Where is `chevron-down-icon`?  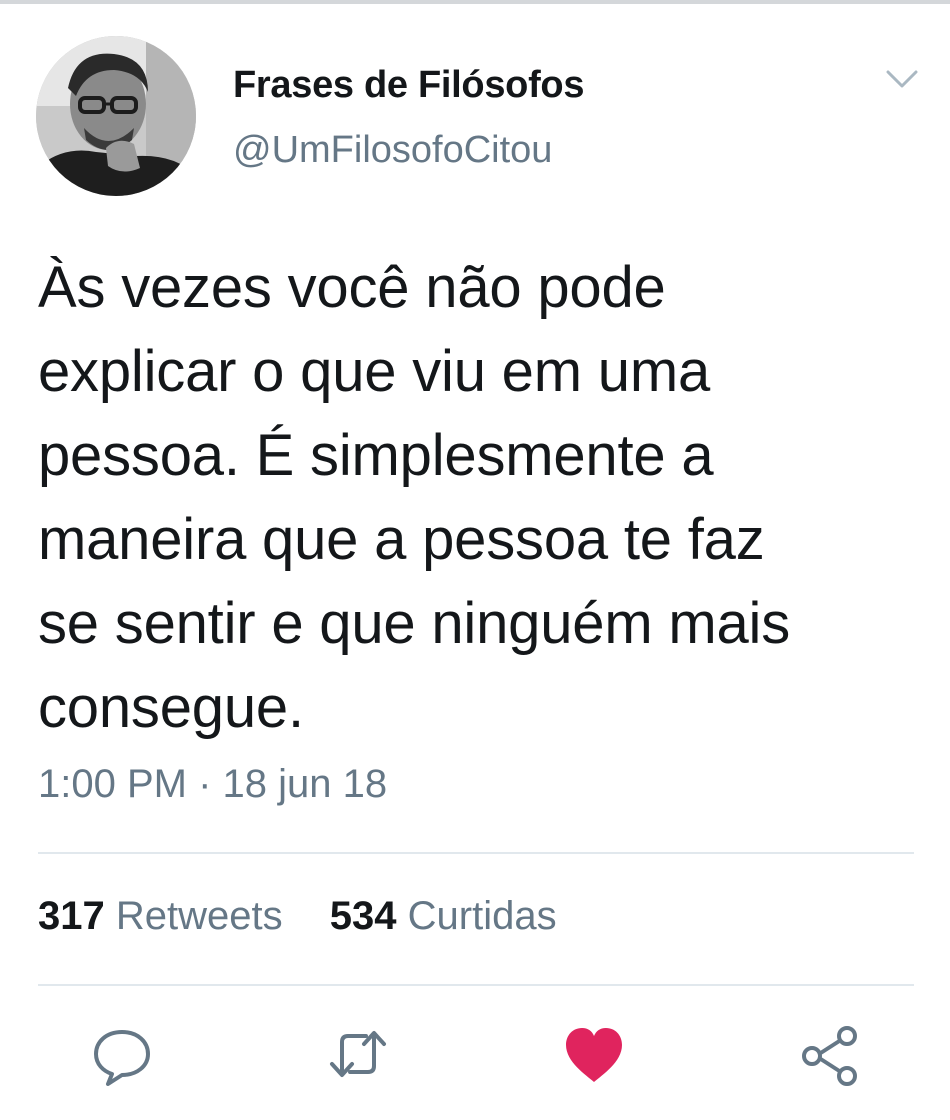
chevron-down-icon is located at coordinates (902, 80).